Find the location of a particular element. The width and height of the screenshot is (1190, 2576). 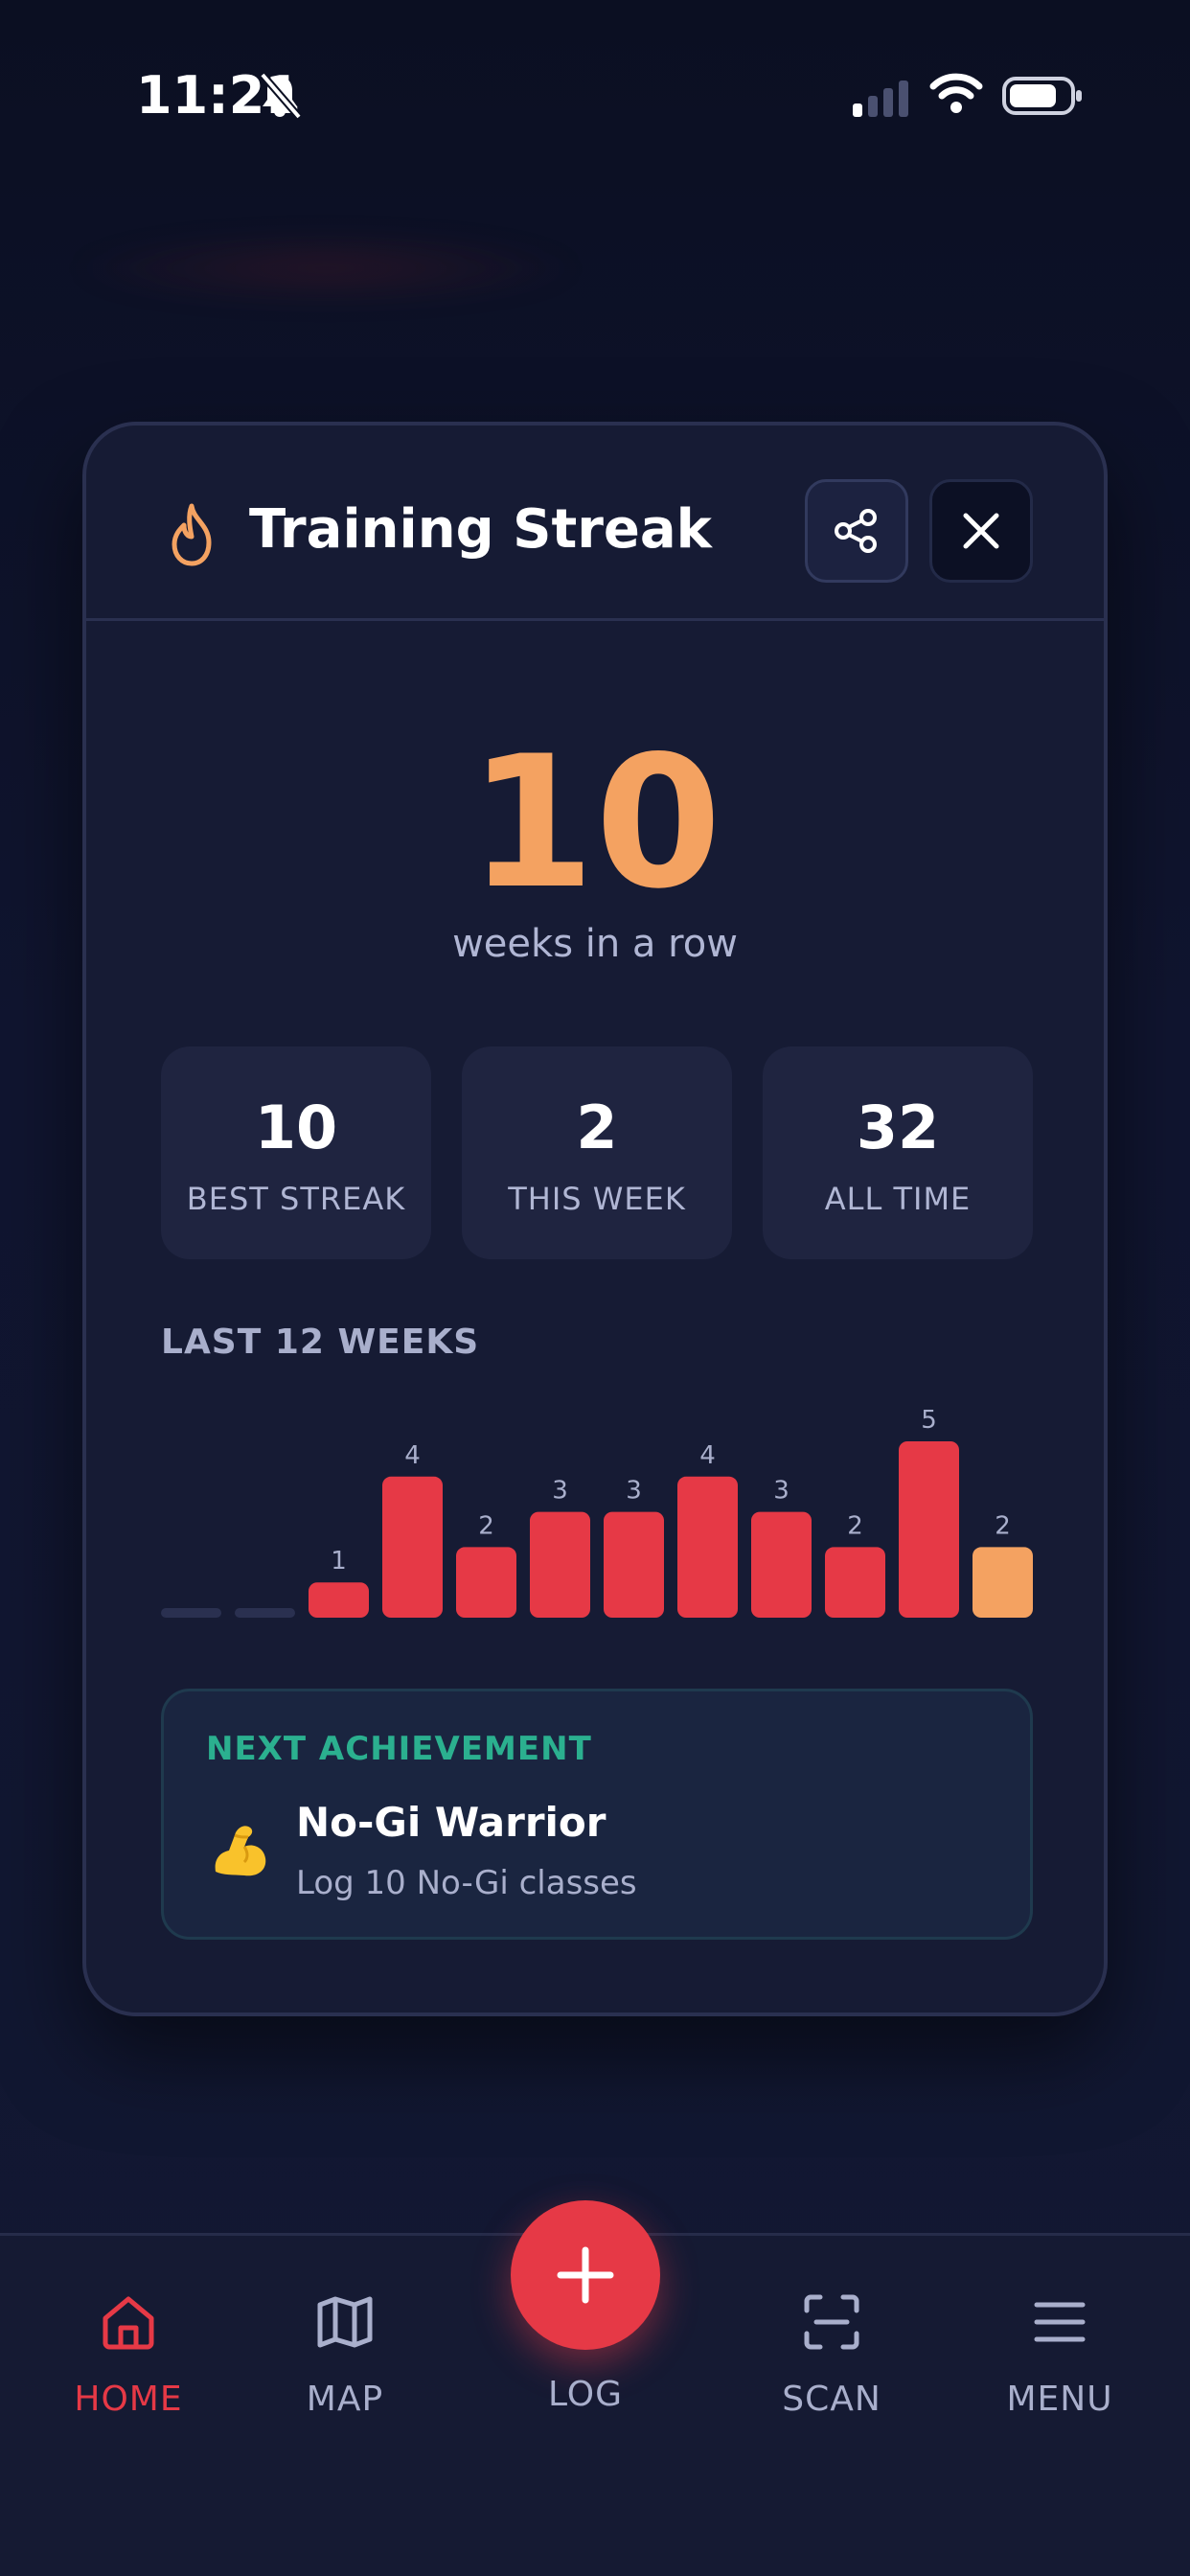

achievement-label: NEXT ACHIEVEMENT is located at coordinates (399, 1749).